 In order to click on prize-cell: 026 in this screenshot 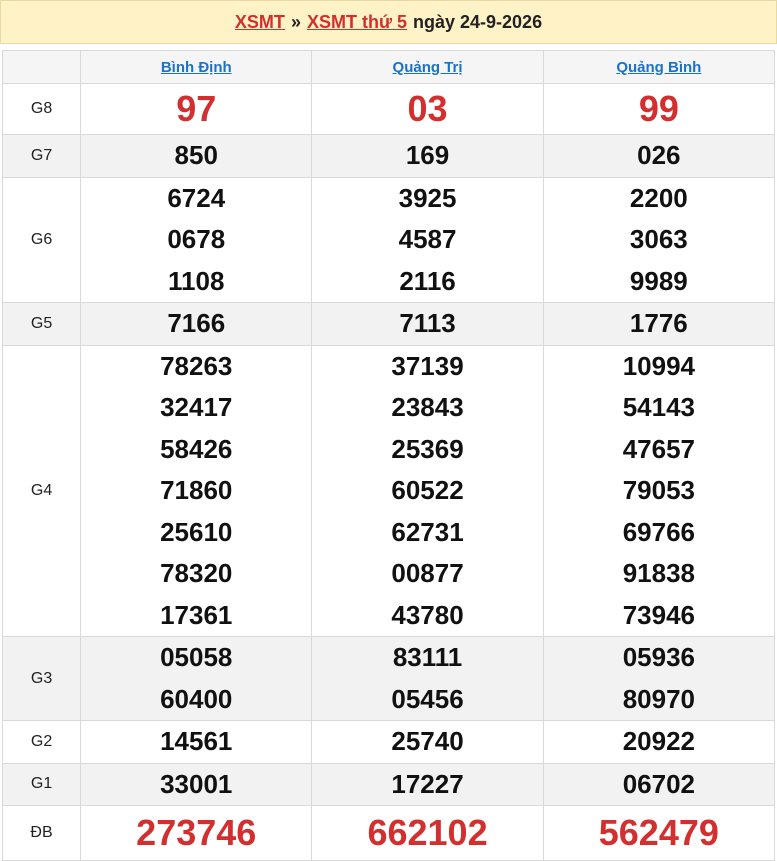, I will do `click(659, 156)`.